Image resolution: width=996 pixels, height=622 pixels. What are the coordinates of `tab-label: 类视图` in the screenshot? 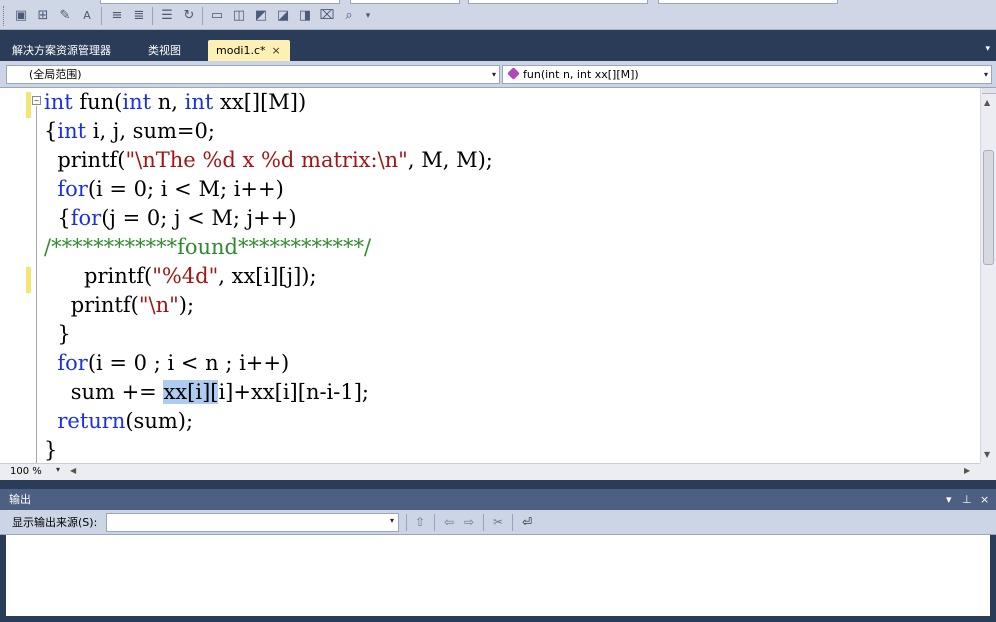 It's located at (164, 50).